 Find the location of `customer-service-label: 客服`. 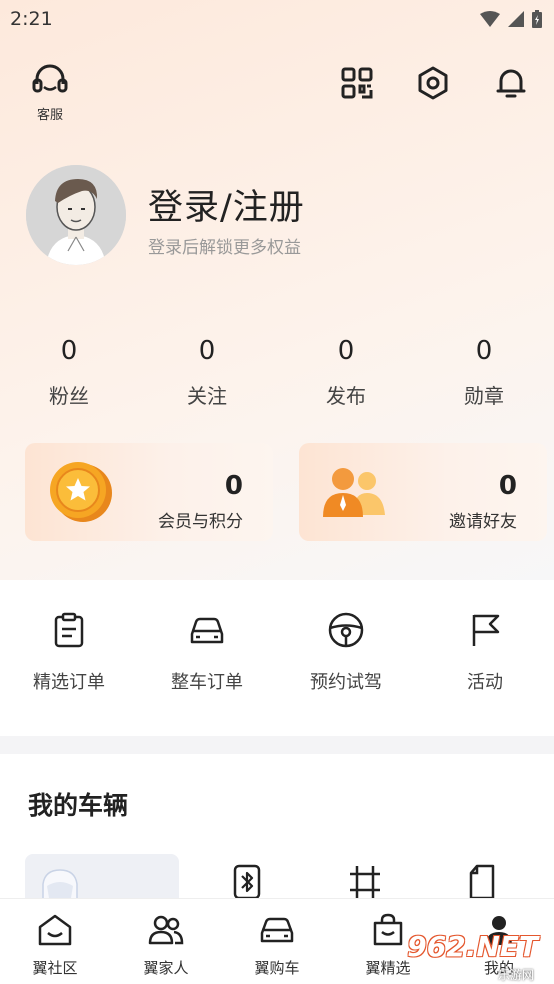

customer-service-label: 客服 is located at coordinates (49, 115).